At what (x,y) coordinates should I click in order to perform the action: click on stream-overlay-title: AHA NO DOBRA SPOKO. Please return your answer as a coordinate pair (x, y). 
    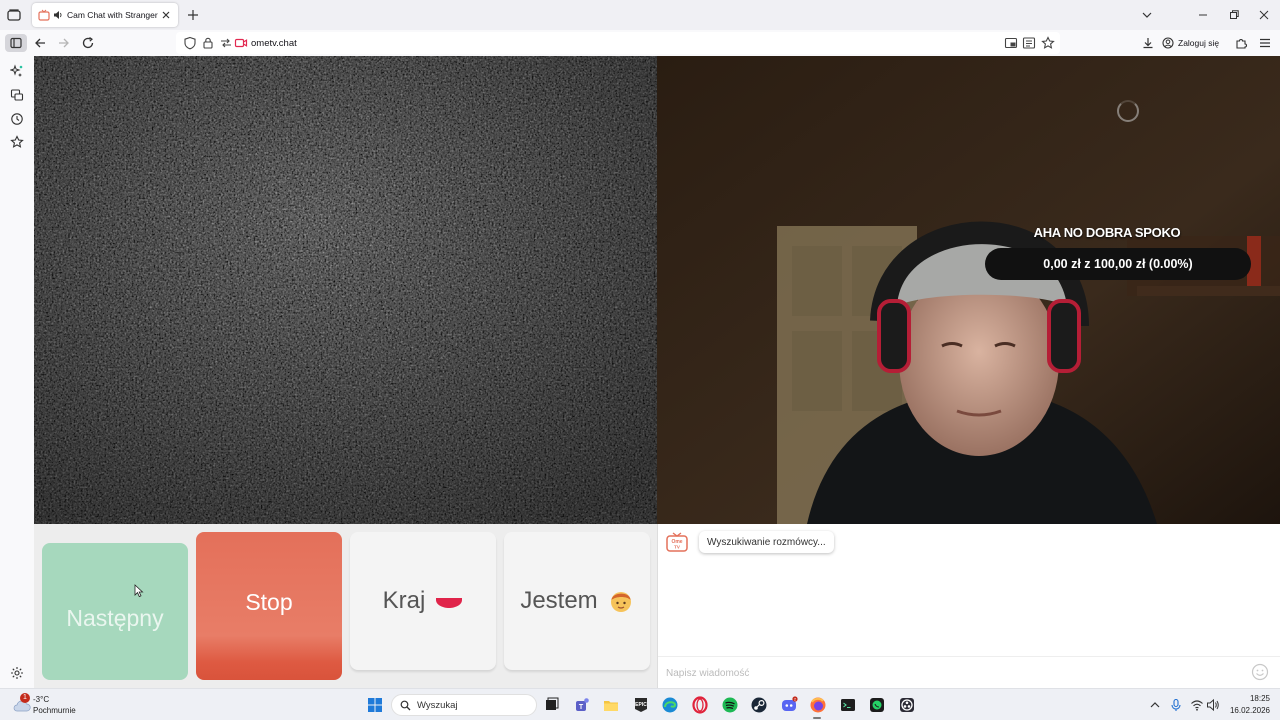
    Looking at the image, I should click on (1107, 232).